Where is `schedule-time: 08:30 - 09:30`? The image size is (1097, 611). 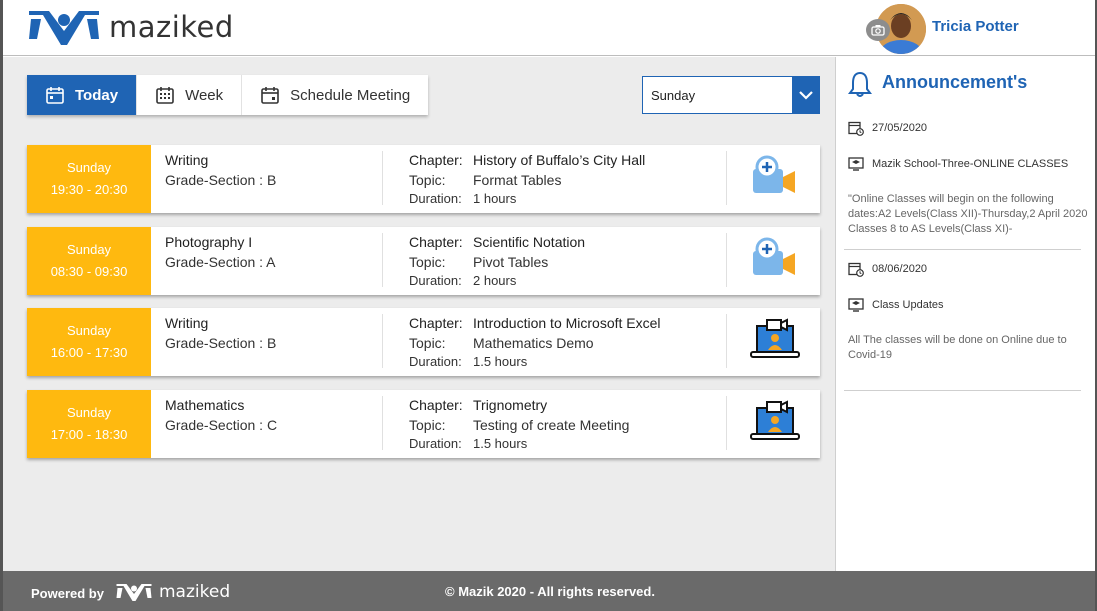 schedule-time: 08:30 - 09:30 is located at coordinates (89, 271).